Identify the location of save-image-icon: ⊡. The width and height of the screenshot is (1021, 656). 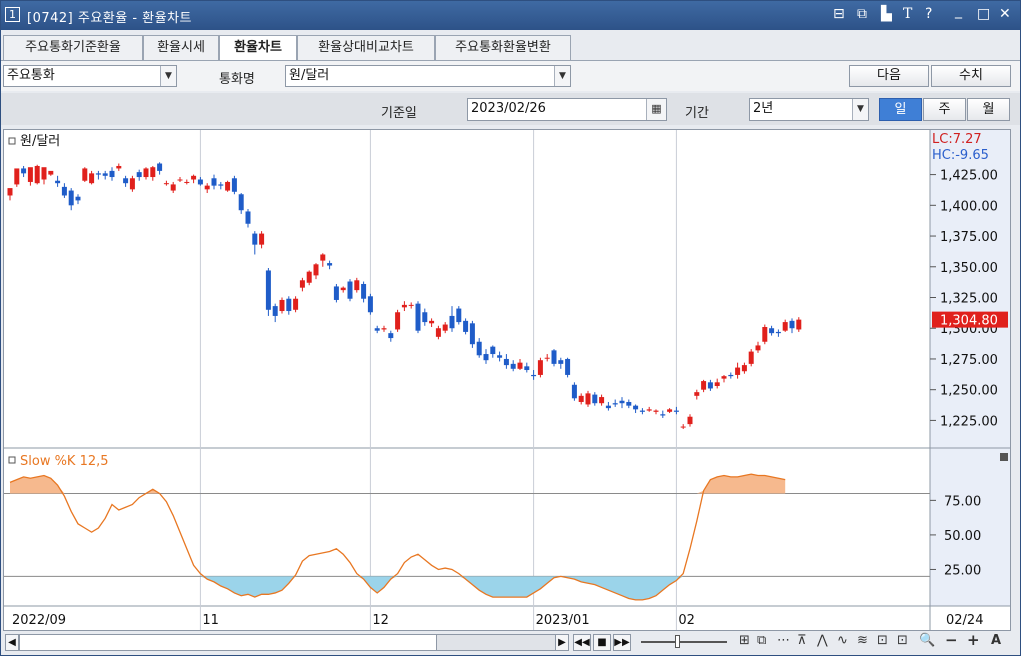
(902, 640).